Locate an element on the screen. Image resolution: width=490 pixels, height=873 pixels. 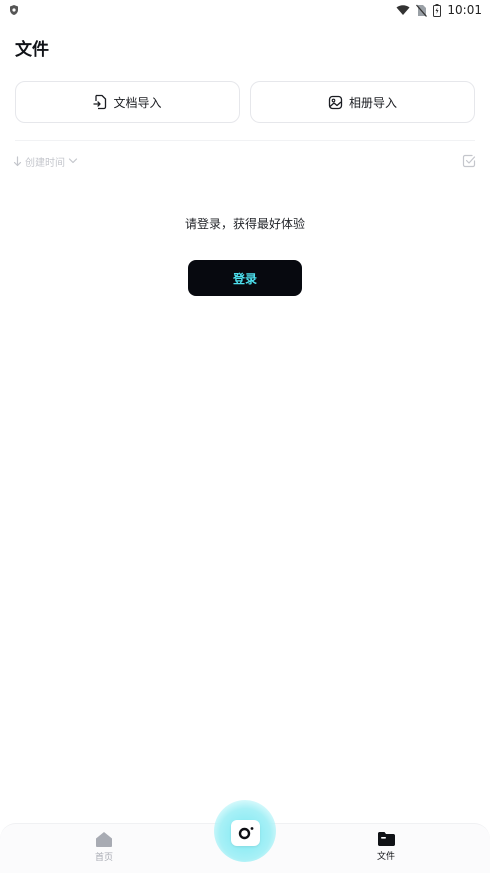
document-import-label: 文档导入 is located at coordinates (137, 102).